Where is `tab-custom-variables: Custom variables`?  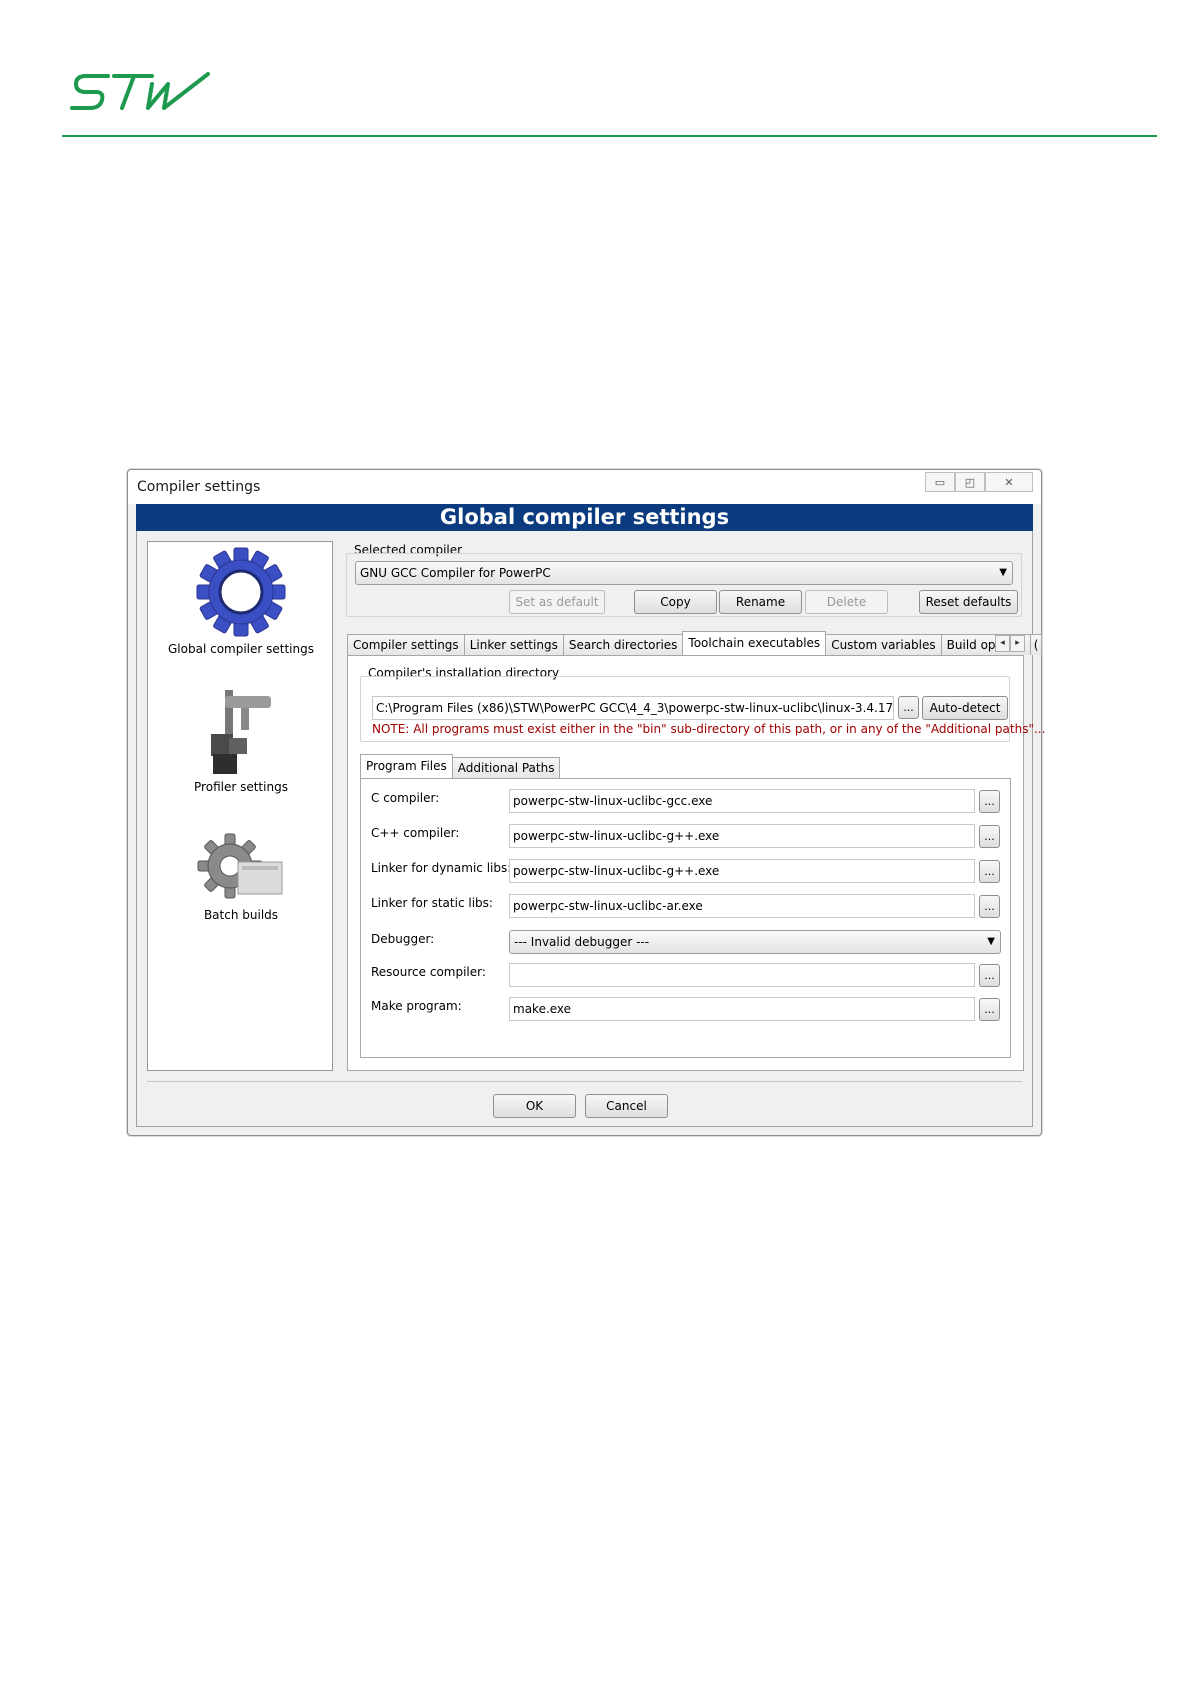 tab-custom-variables: Custom variables is located at coordinates (883, 644).